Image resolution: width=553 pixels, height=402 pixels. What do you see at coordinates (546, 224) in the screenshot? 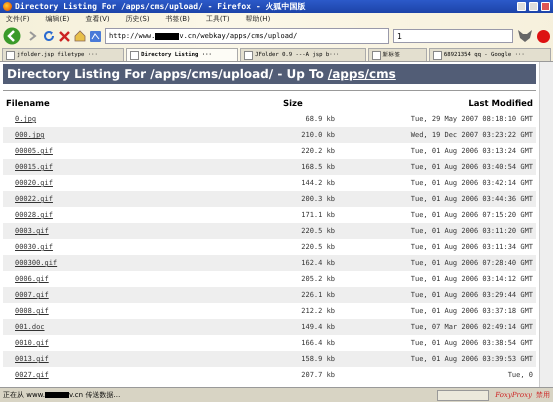
I see `scrollbar` at bounding box center [546, 224].